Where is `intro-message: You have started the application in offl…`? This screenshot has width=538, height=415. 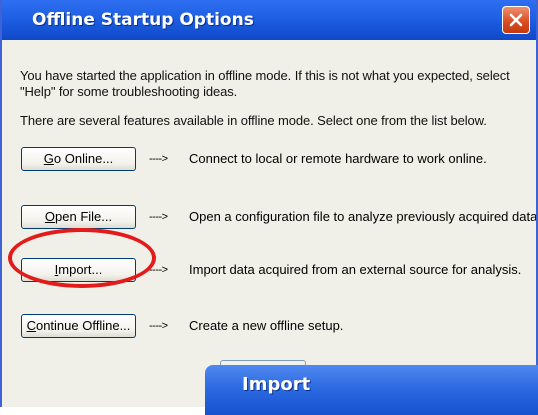 intro-message: You have started the application in offl… is located at coordinates (265, 83).